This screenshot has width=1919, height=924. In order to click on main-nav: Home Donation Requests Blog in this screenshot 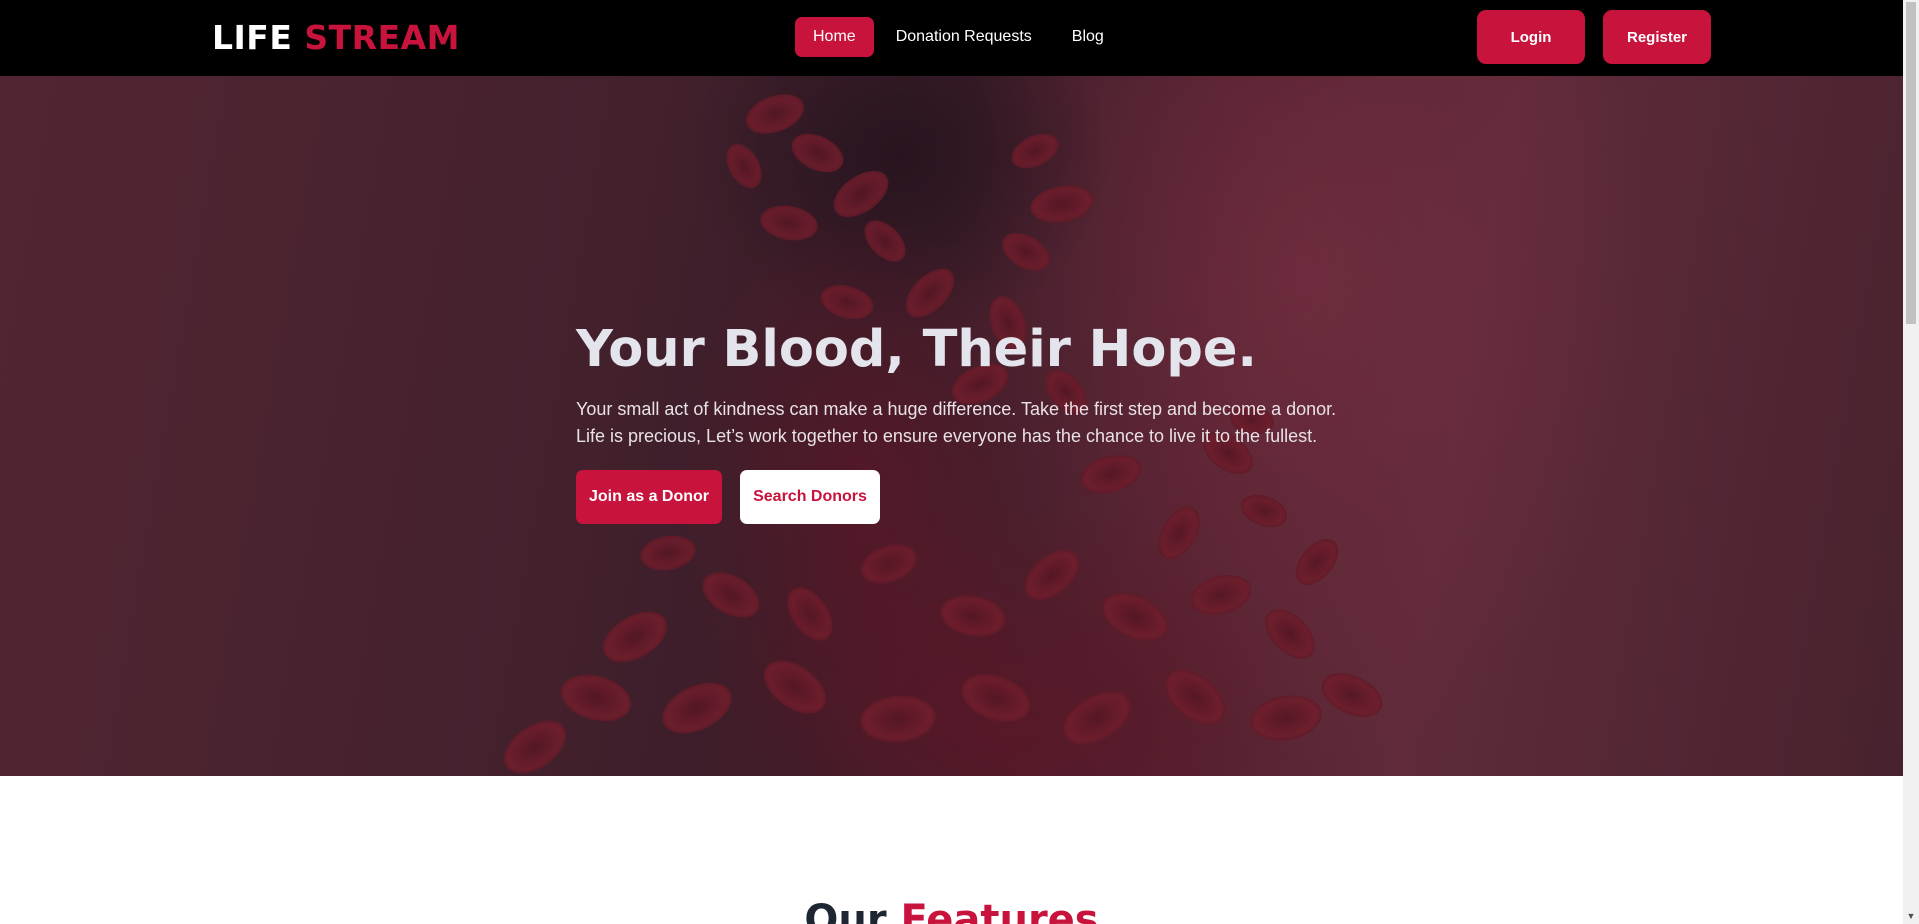, I will do `click(958, 37)`.